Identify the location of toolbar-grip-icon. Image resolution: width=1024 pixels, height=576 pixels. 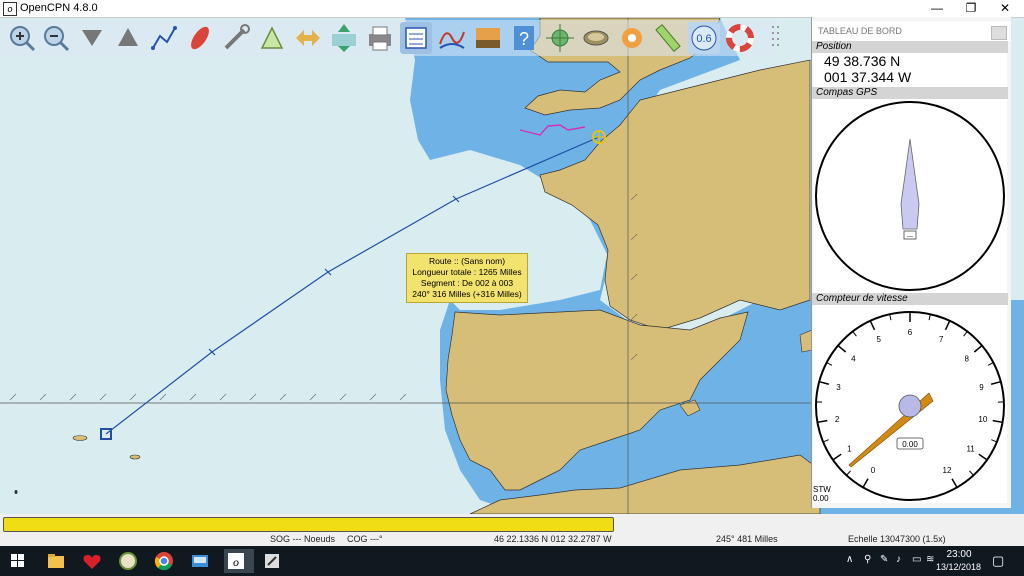
(769, 38).